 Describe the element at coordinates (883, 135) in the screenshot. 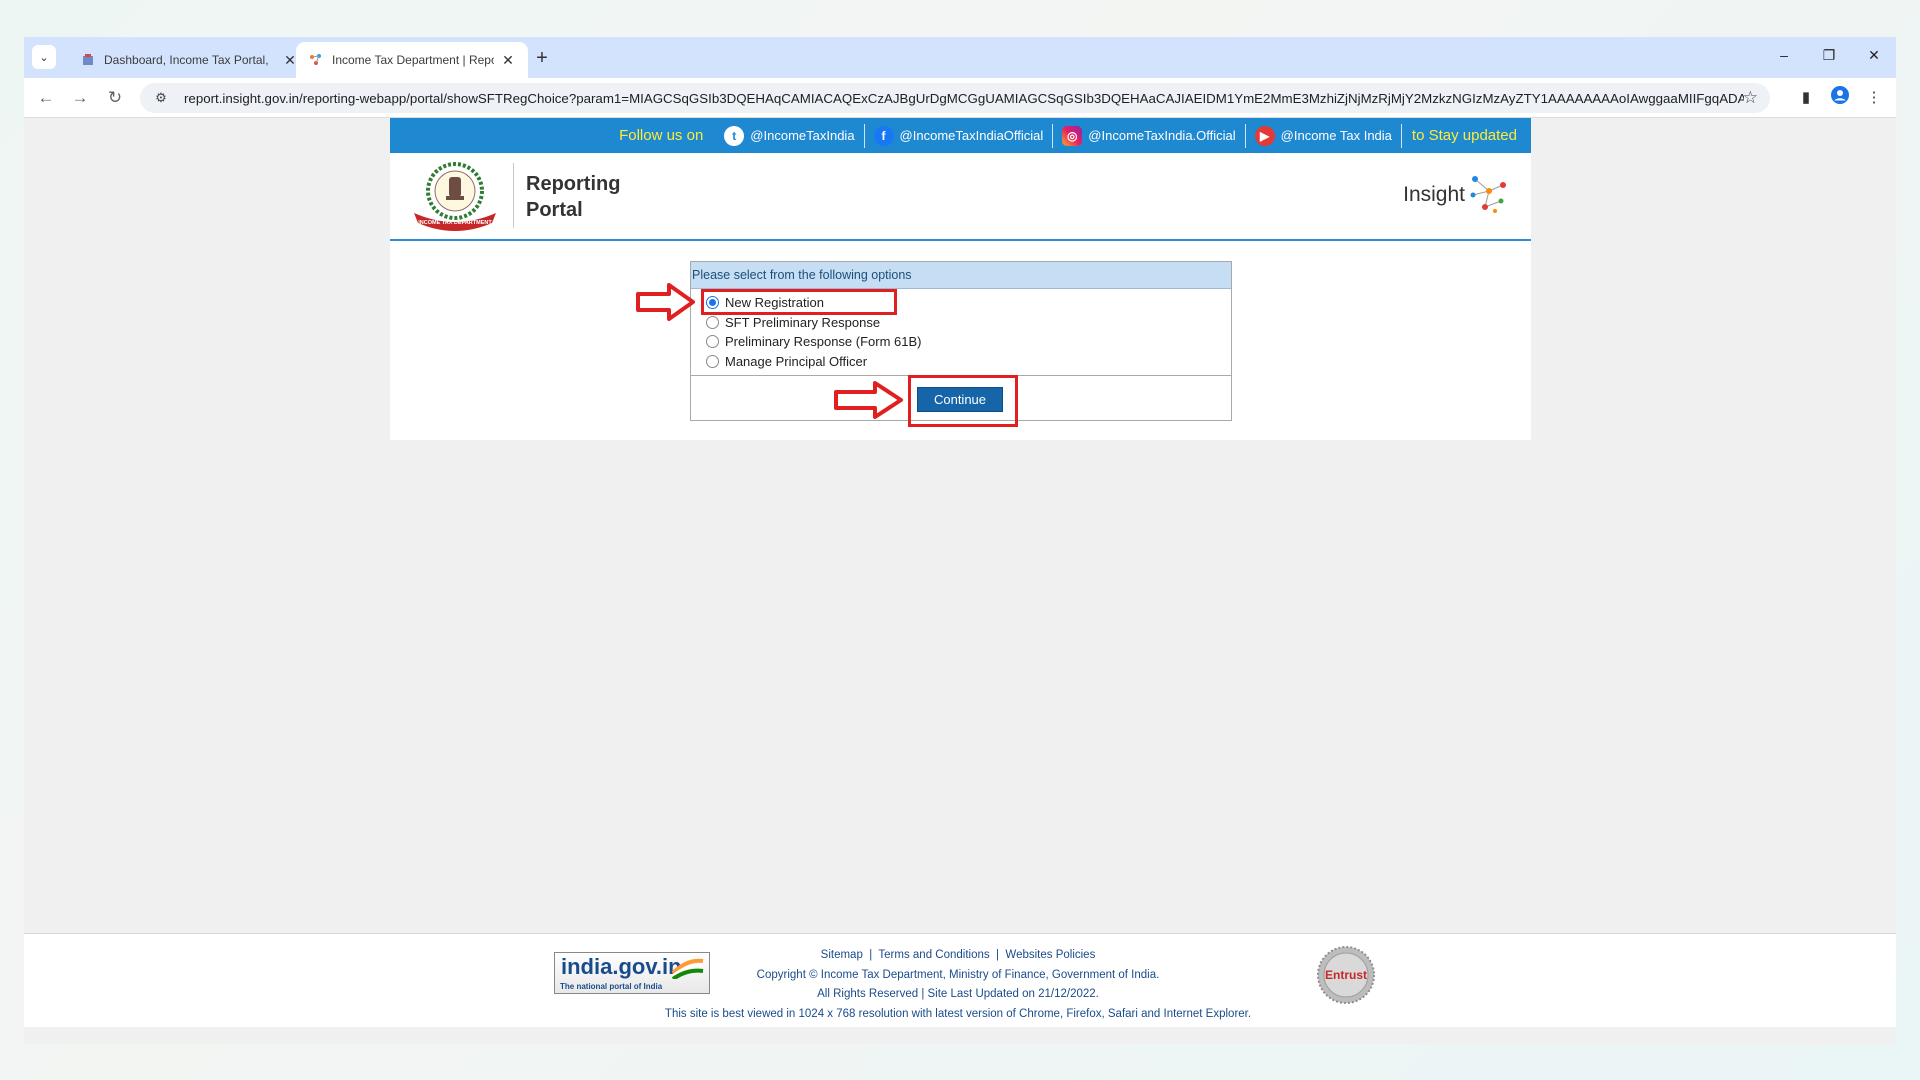

I see `facebook-icon: f` at that location.